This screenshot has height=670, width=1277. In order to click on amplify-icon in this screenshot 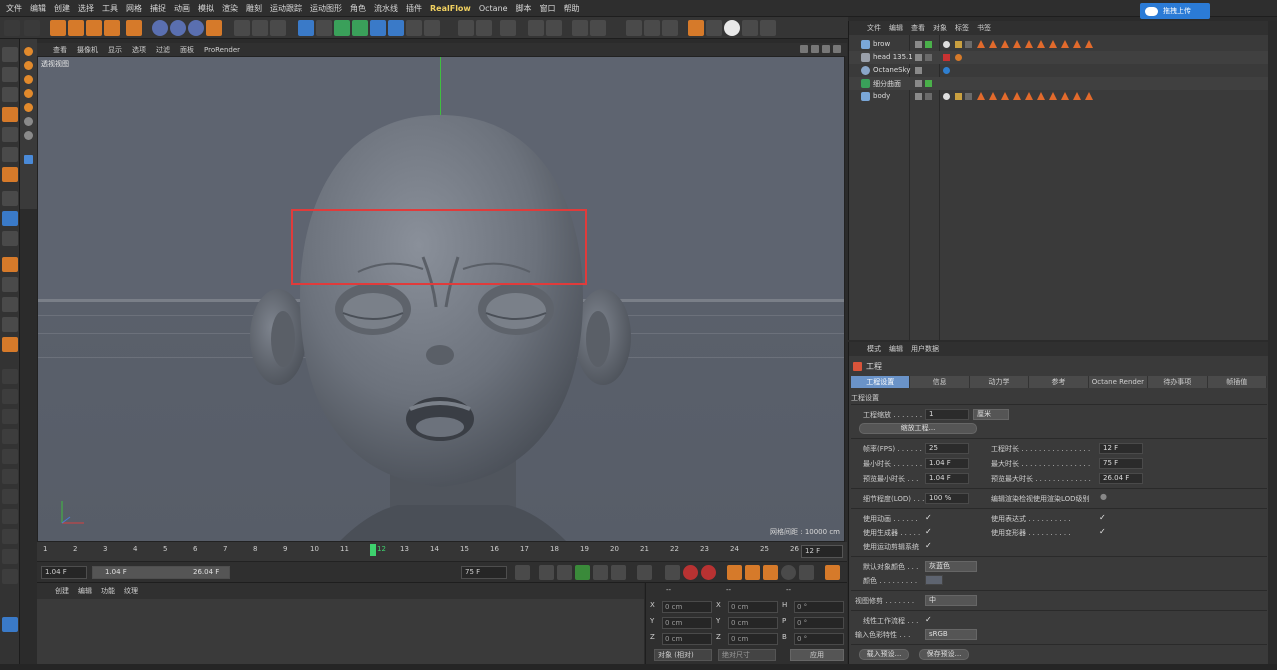, I will do `click(10, 556)`.